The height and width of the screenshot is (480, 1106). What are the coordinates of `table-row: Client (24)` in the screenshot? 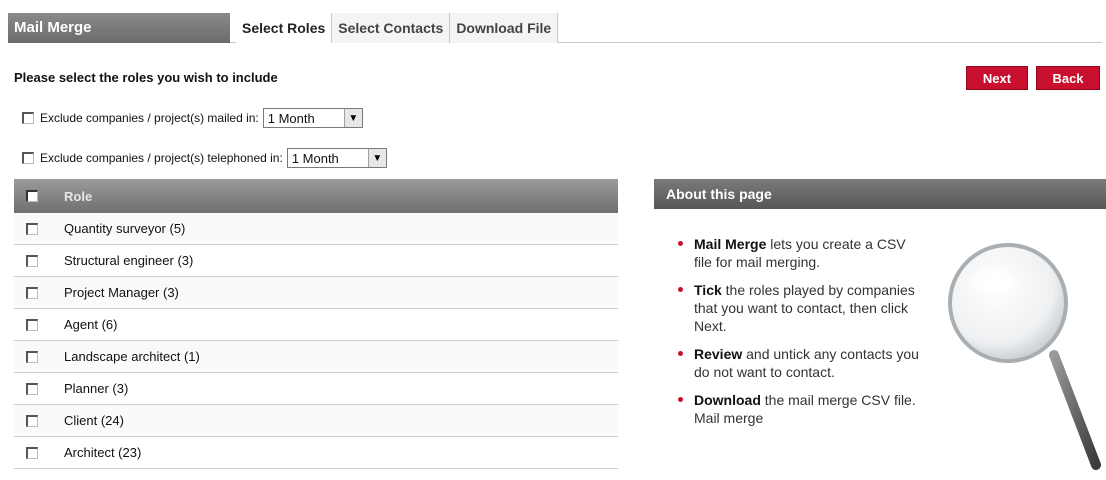 It's located at (316, 421).